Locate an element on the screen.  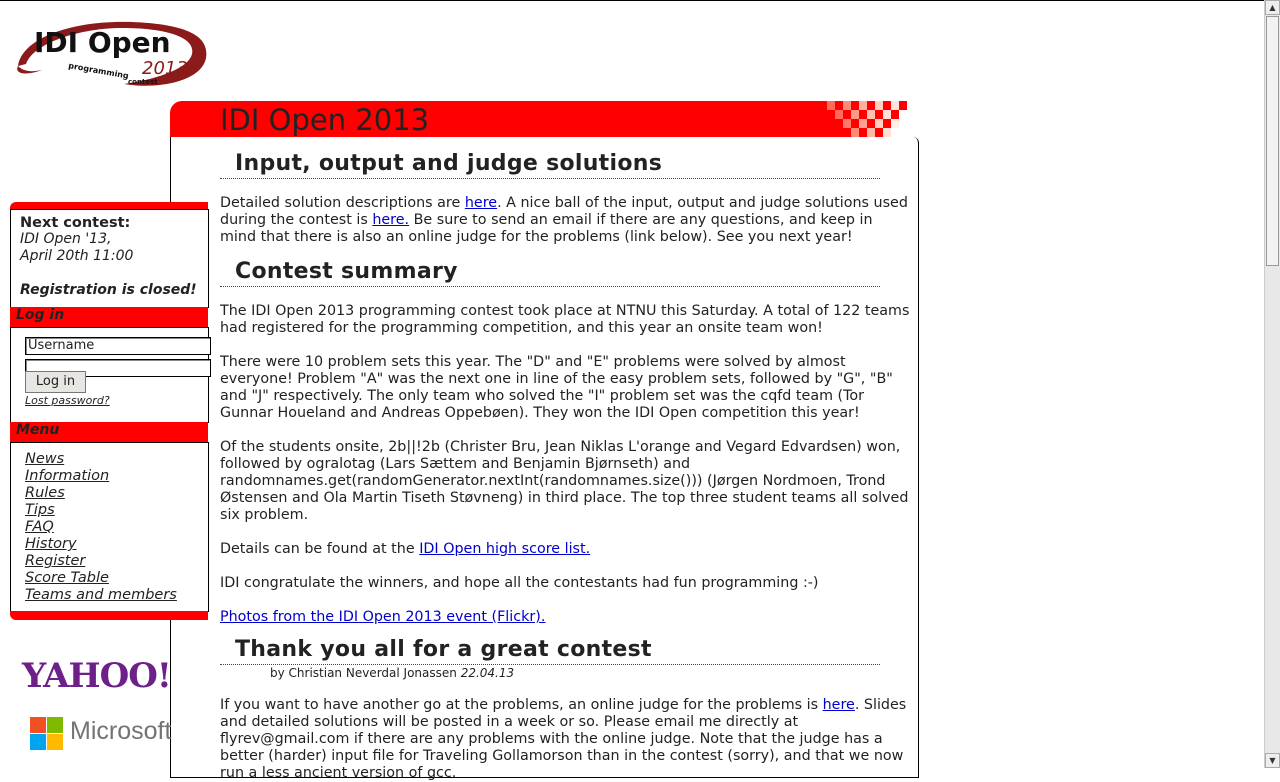
microsoft-sponsor-logo: Microsoft is located at coordinates (110, 734).